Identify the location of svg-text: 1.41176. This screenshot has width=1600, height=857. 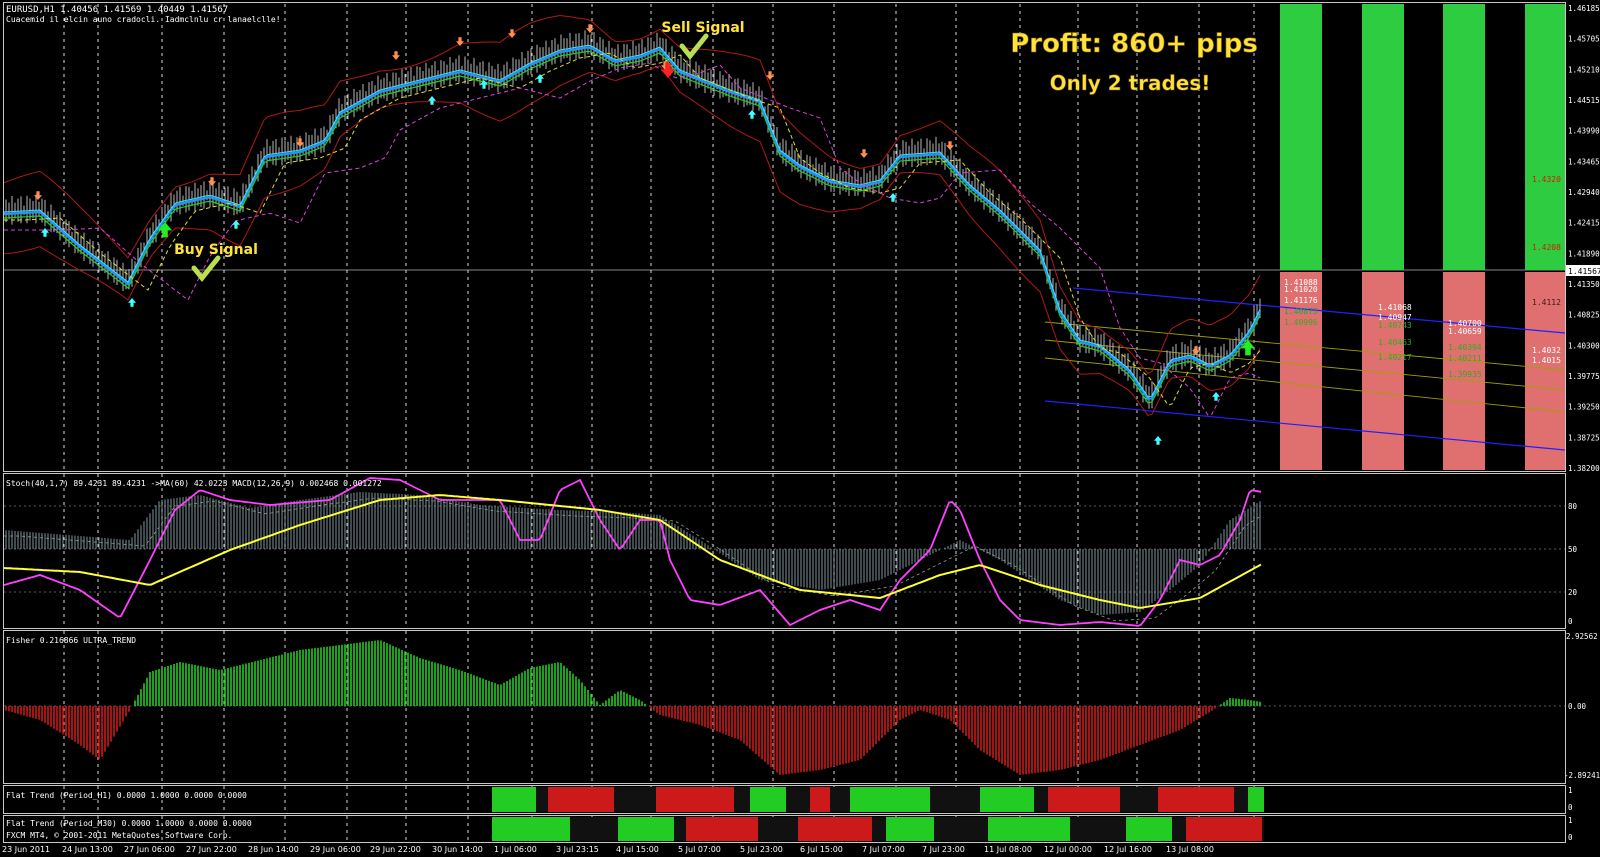
(1301, 300).